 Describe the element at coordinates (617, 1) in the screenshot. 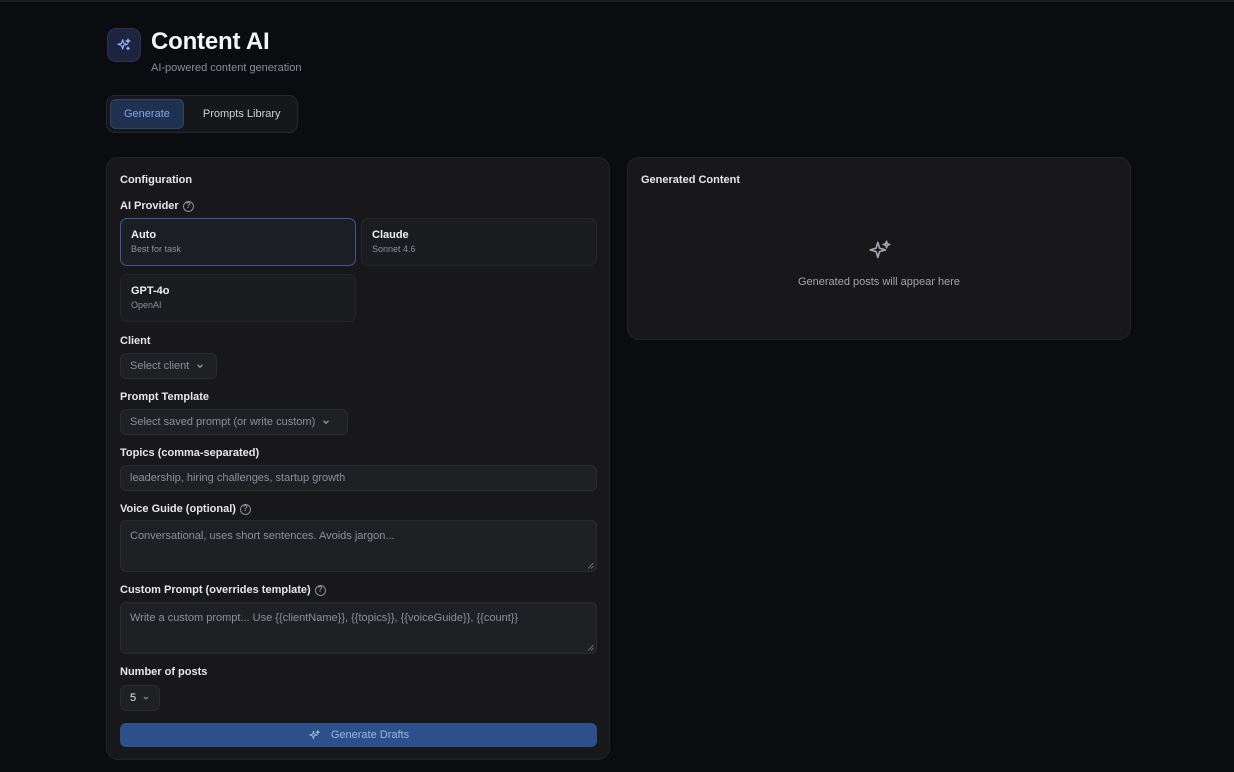

I see `top-border` at that location.